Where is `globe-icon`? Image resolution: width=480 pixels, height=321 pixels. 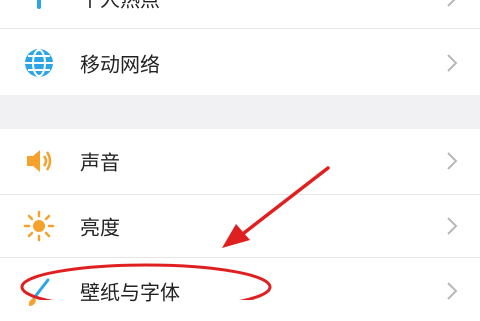
globe-icon is located at coordinates (39, 63).